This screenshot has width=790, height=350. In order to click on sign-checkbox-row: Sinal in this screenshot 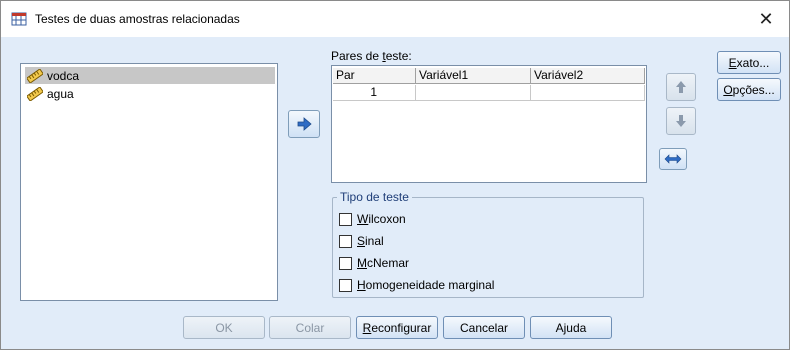, I will do `click(361, 241)`.